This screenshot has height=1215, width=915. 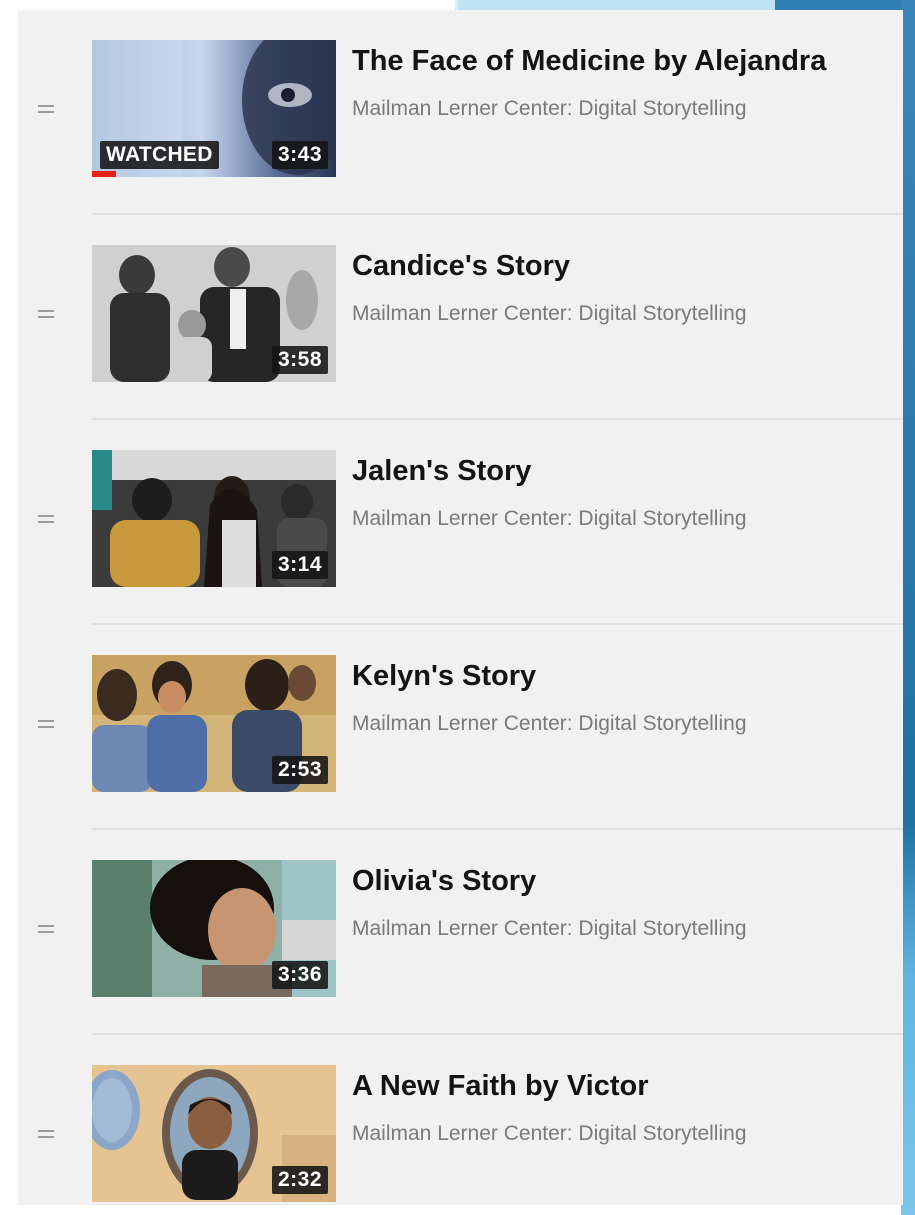 I want to click on decorative-accent-right-light, so click(x=908, y=1017).